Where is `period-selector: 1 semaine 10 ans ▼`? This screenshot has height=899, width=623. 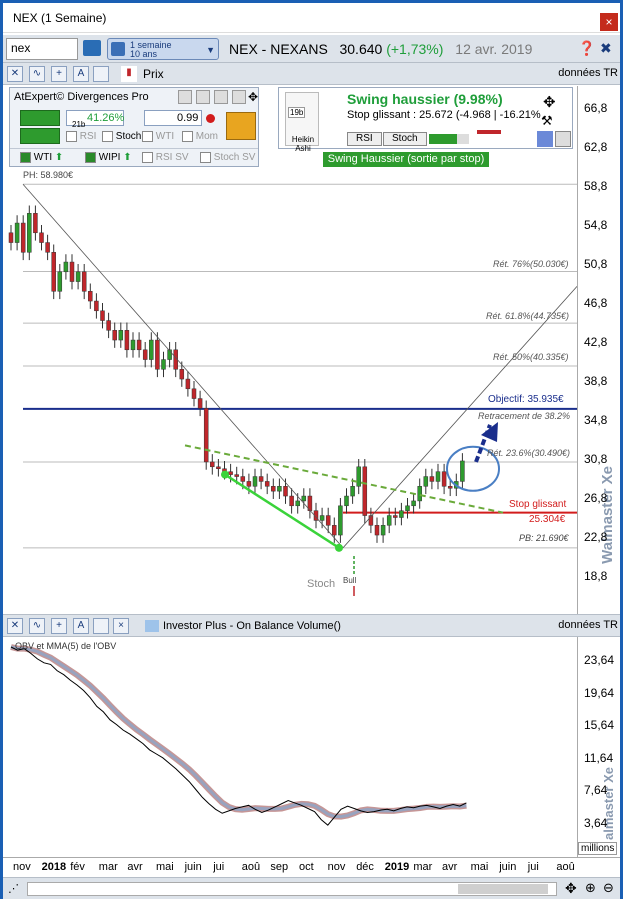
period-selector: 1 semaine 10 ans ▼ is located at coordinates (163, 49).